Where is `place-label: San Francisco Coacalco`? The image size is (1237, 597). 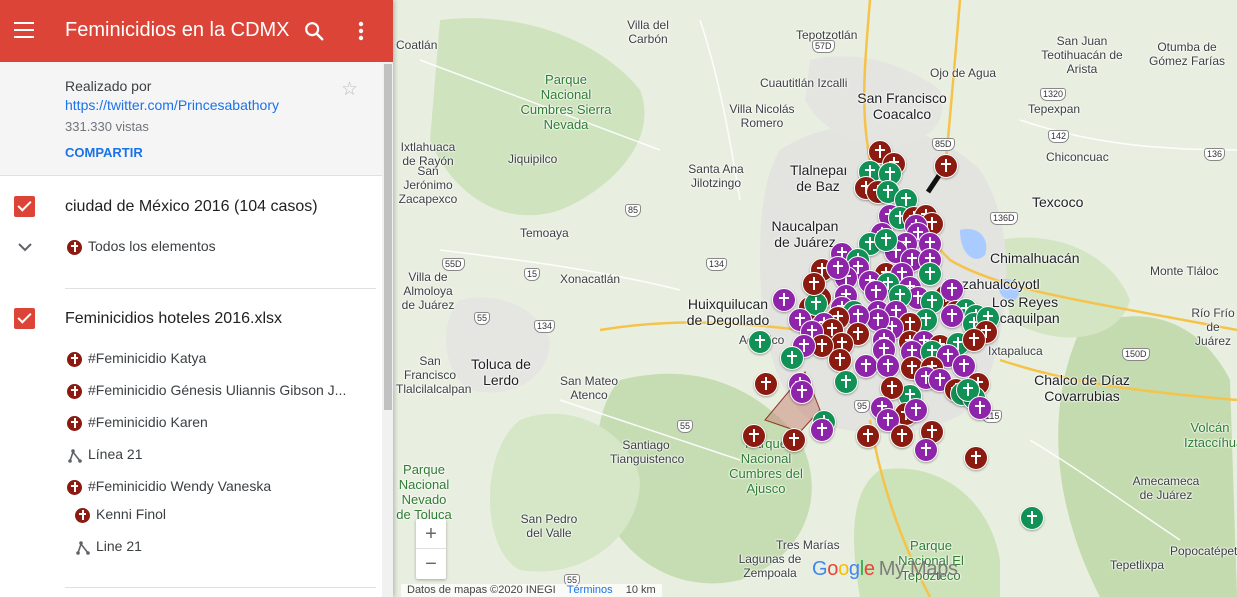 place-label: San Francisco Coacalco is located at coordinates (902, 106).